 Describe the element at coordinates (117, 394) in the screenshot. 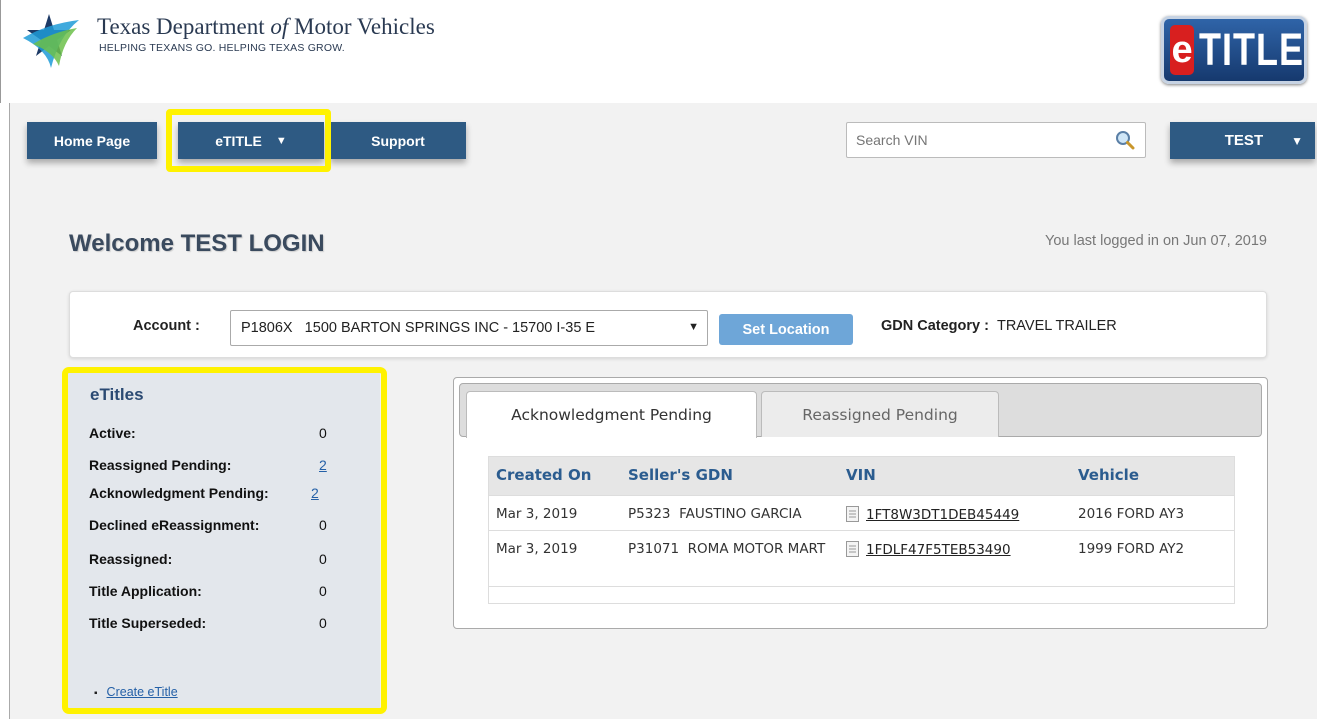

I see `etitles-heading: eTitles` at that location.